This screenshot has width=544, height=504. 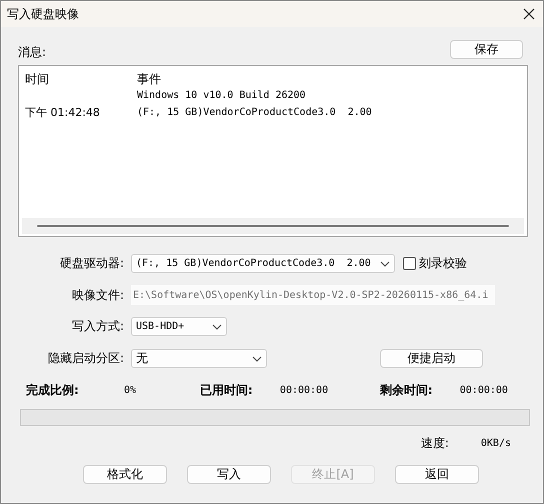 What do you see at coordinates (91, 263) in the screenshot?
I see `drive-label: 硬盘驱动器:` at bounding box center [91, 263].